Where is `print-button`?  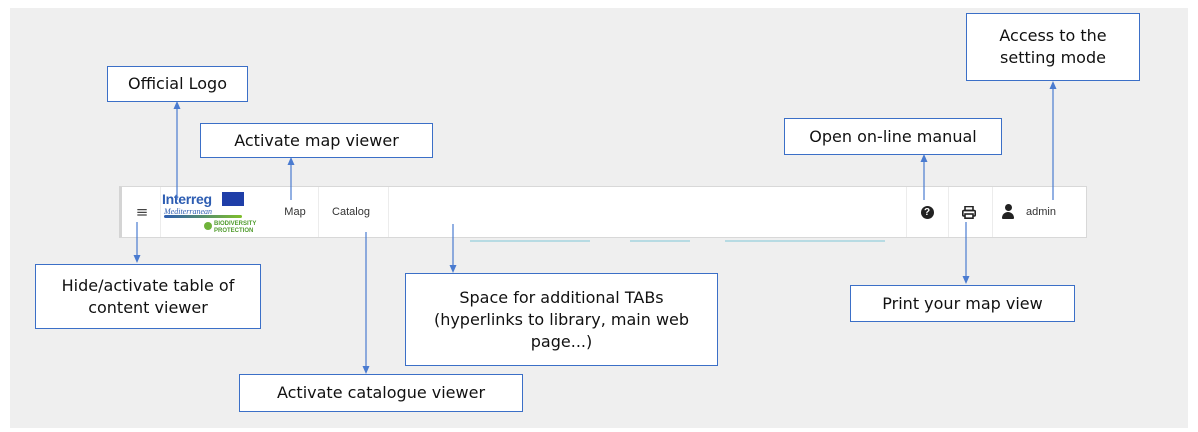 print-button is located at coordinates (969, 212).